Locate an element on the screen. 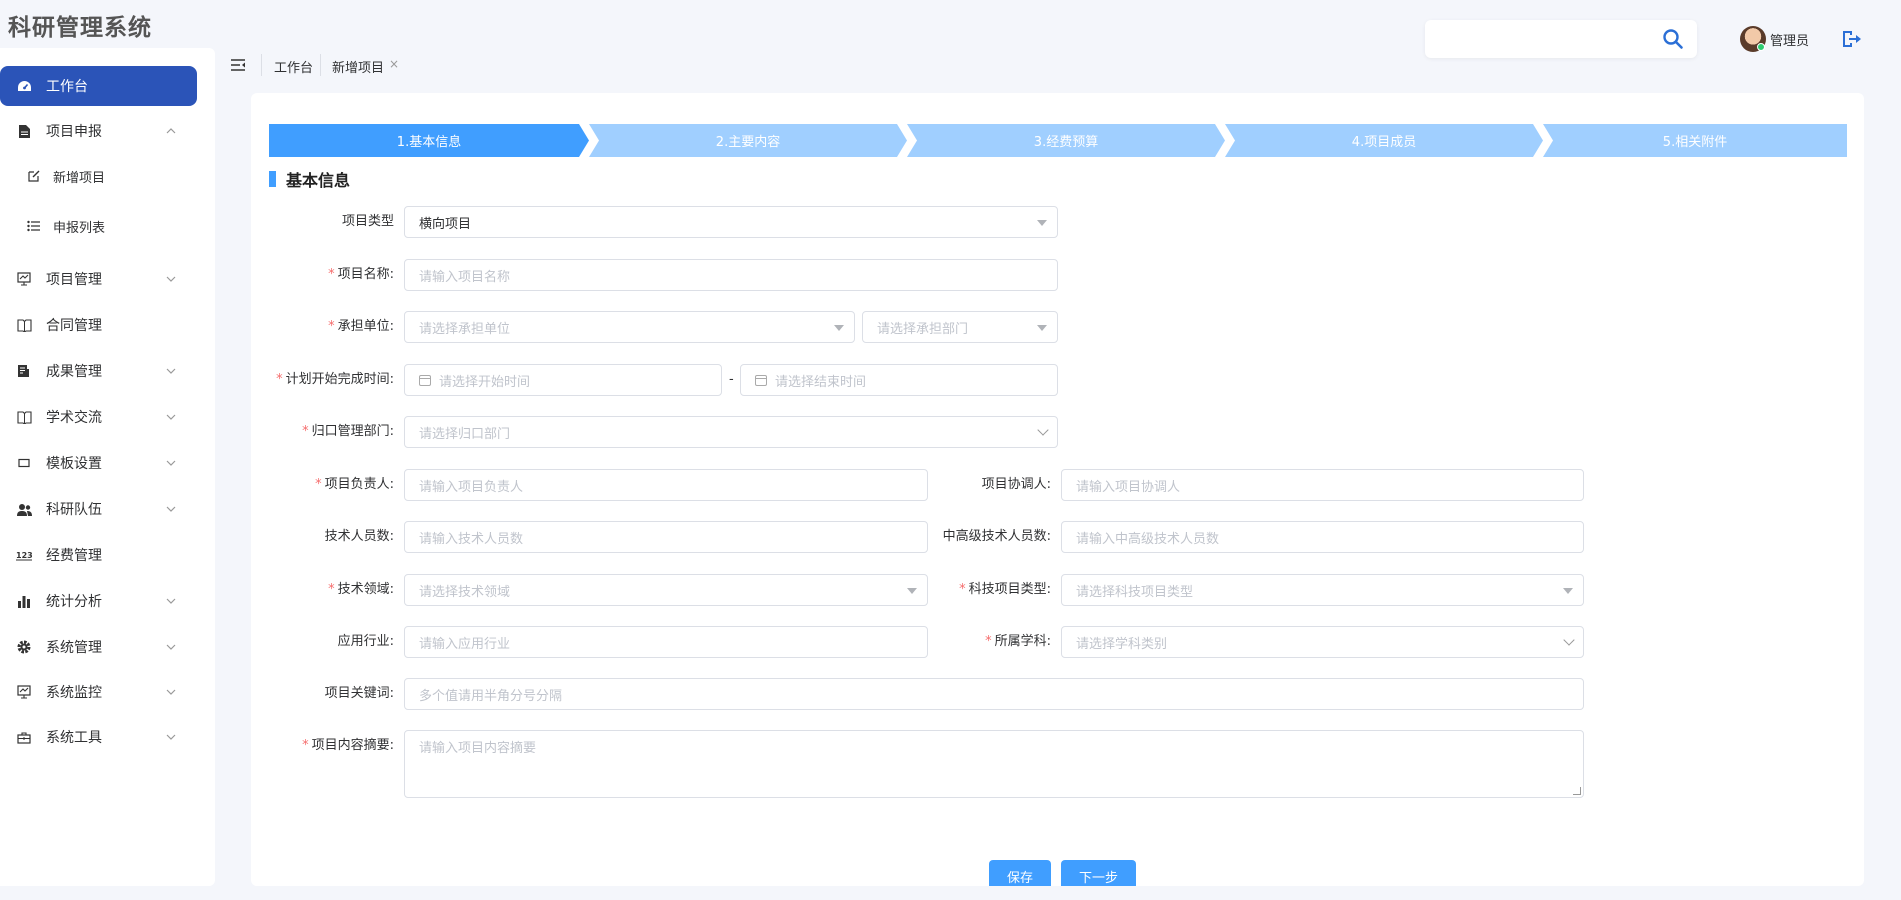  sidebar-item-label: 经费管理 is located at coordinates (74, 556).